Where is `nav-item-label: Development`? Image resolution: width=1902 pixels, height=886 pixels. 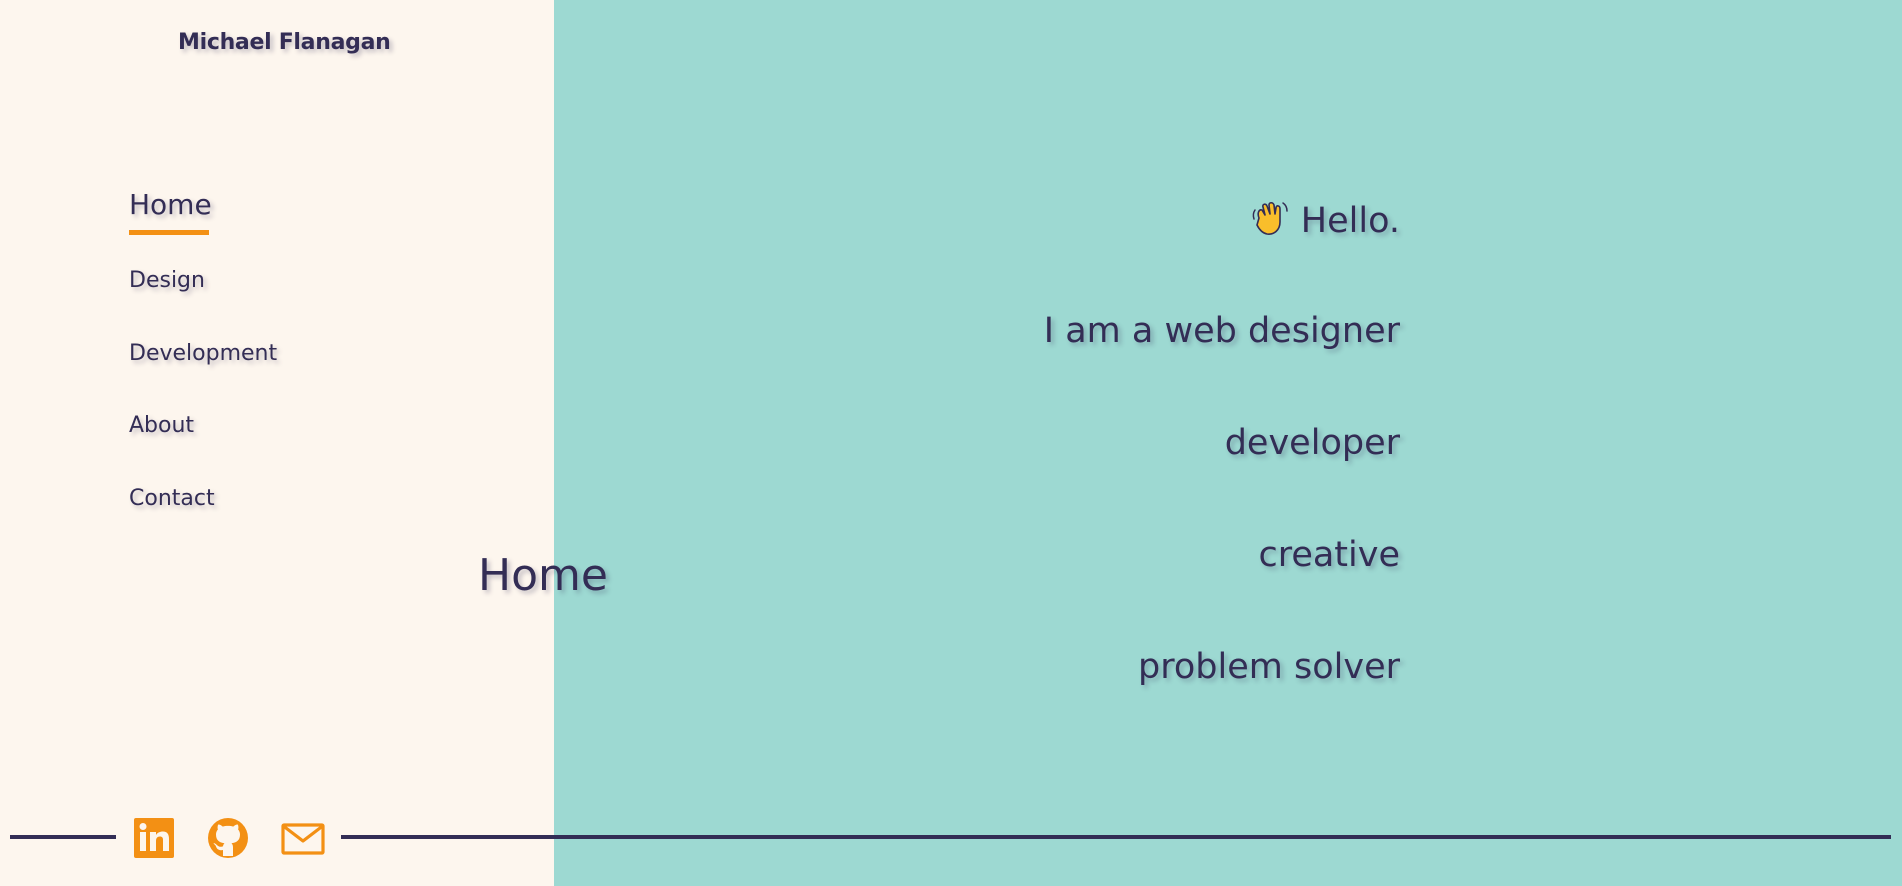
nav-item-label: Development is located at coordinates (203, 353).